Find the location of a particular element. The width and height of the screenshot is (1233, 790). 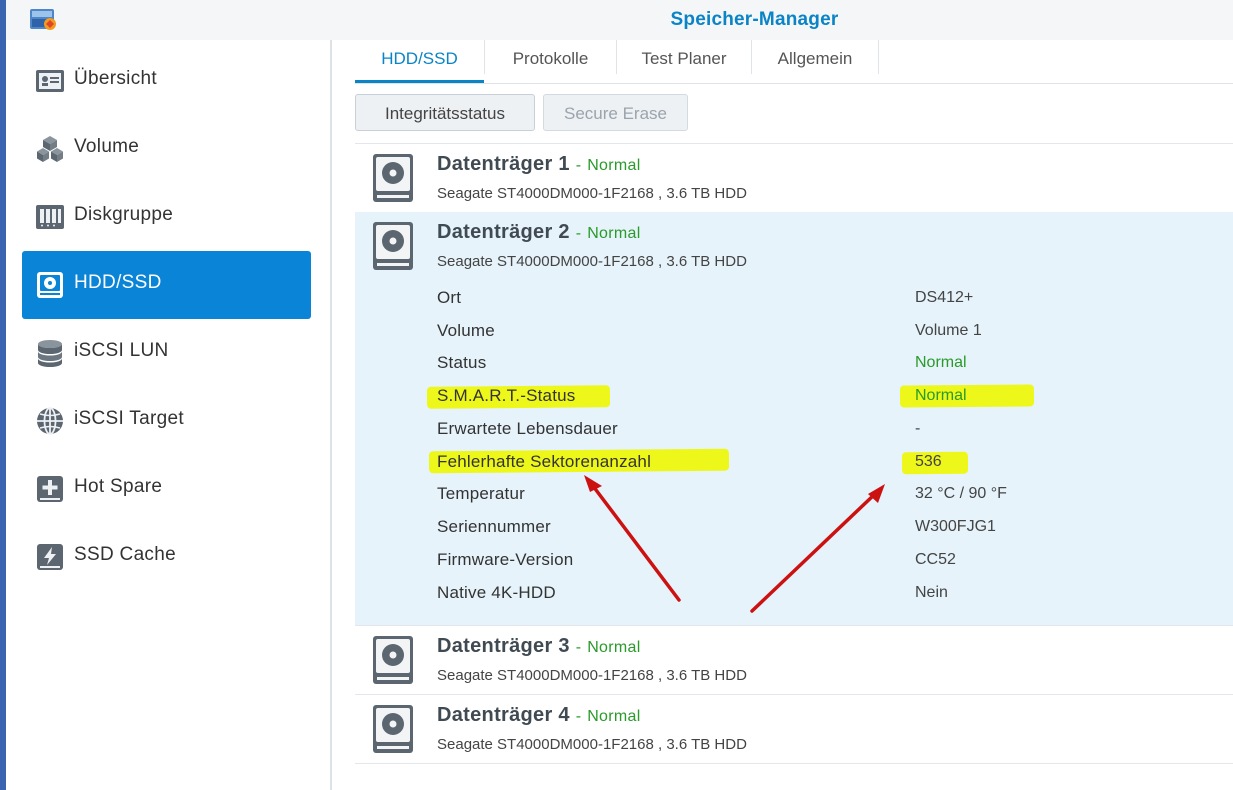

annotation-arrowhead-left is located at coordinates (593, 483).